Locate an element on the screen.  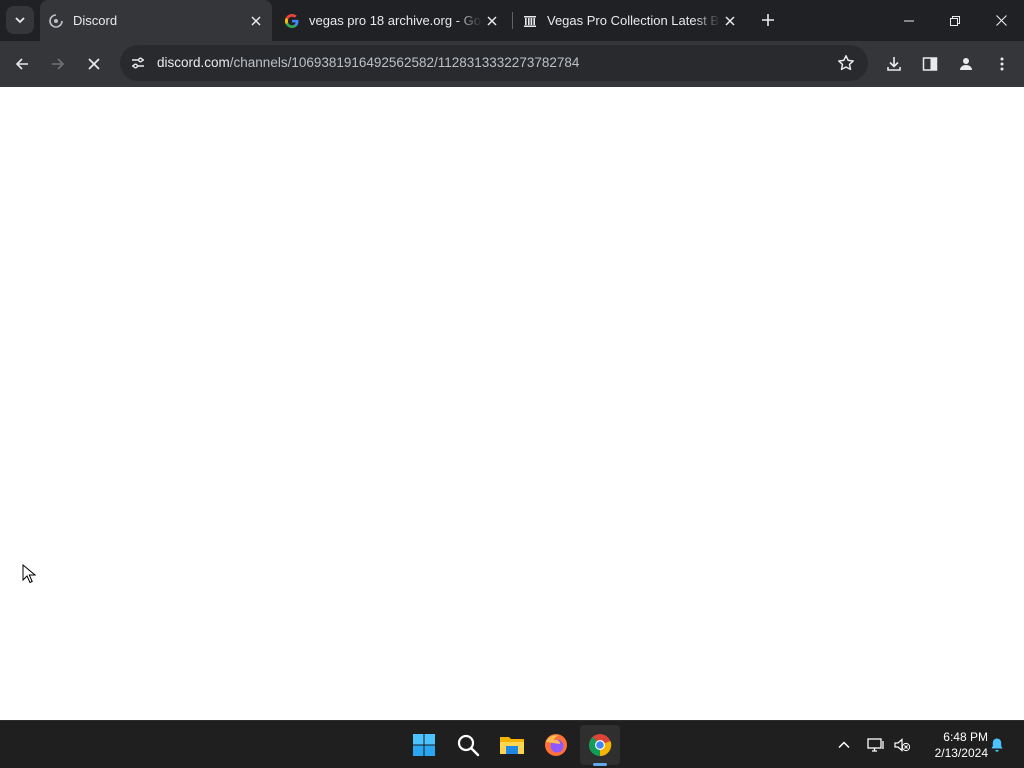
restore-icon is located at coordinates (955, 20).